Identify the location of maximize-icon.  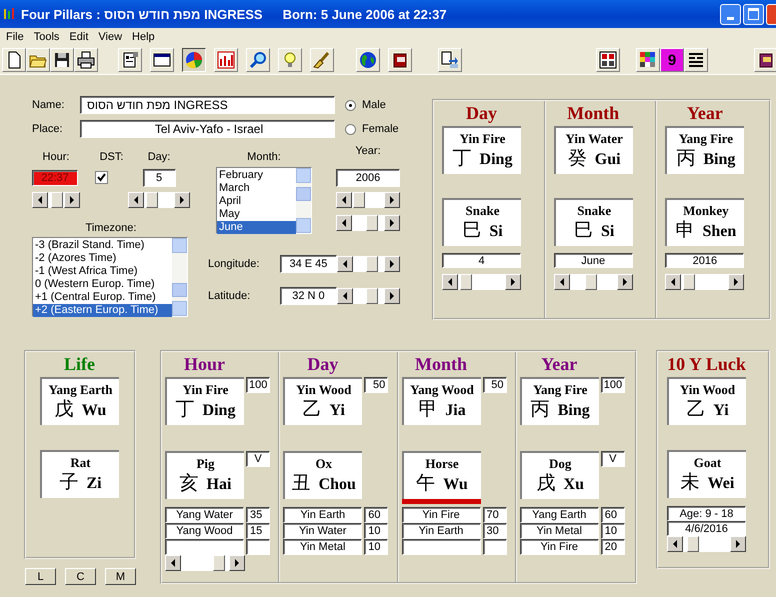
(753, 14).